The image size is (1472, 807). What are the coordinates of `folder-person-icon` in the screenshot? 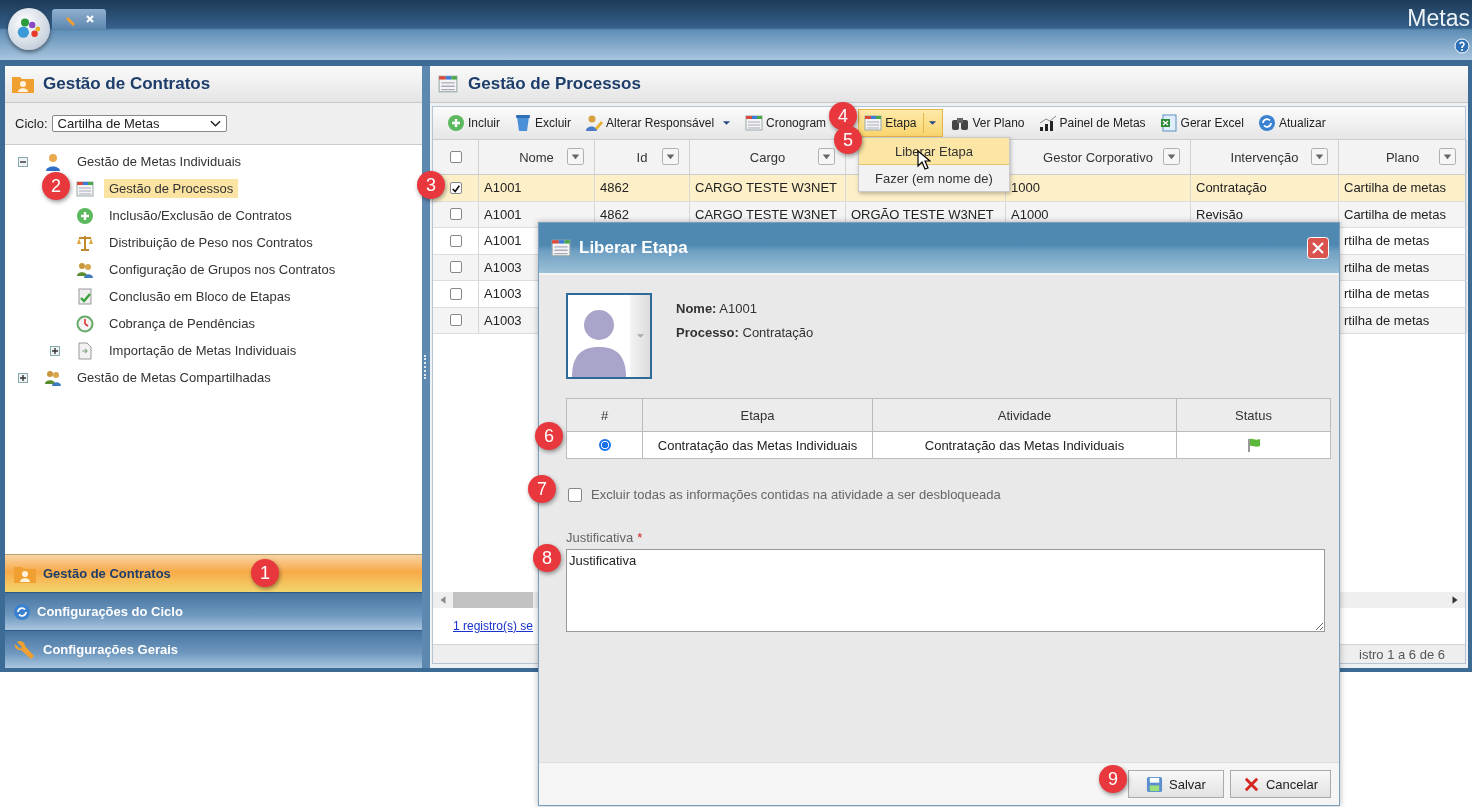 It's located at (23, 84).